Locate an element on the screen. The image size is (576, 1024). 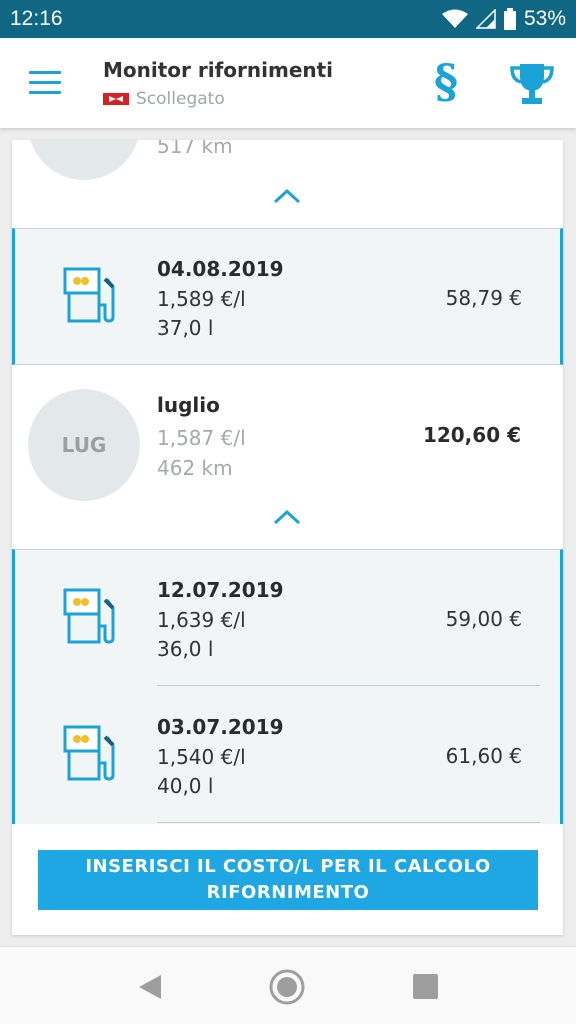
entry-liters: 37,0 l is located at coordinates (185, 328).